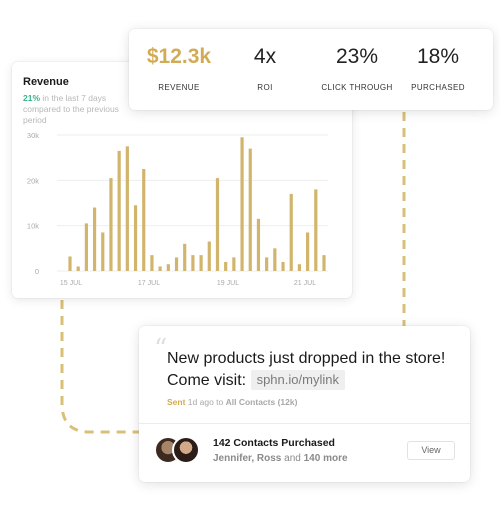 This screenshot has width=500, height=528. Describe the element at coordinates (179, 87) in the screenshot. I see `stat-label: REVENUE` at that location.